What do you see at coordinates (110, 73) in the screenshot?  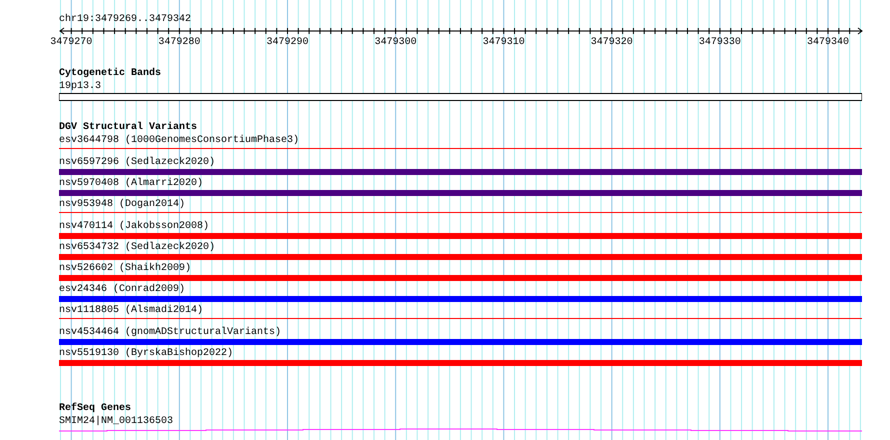 I see `track-title: Cytogenetic Bands` at bounding box center [110, 73].